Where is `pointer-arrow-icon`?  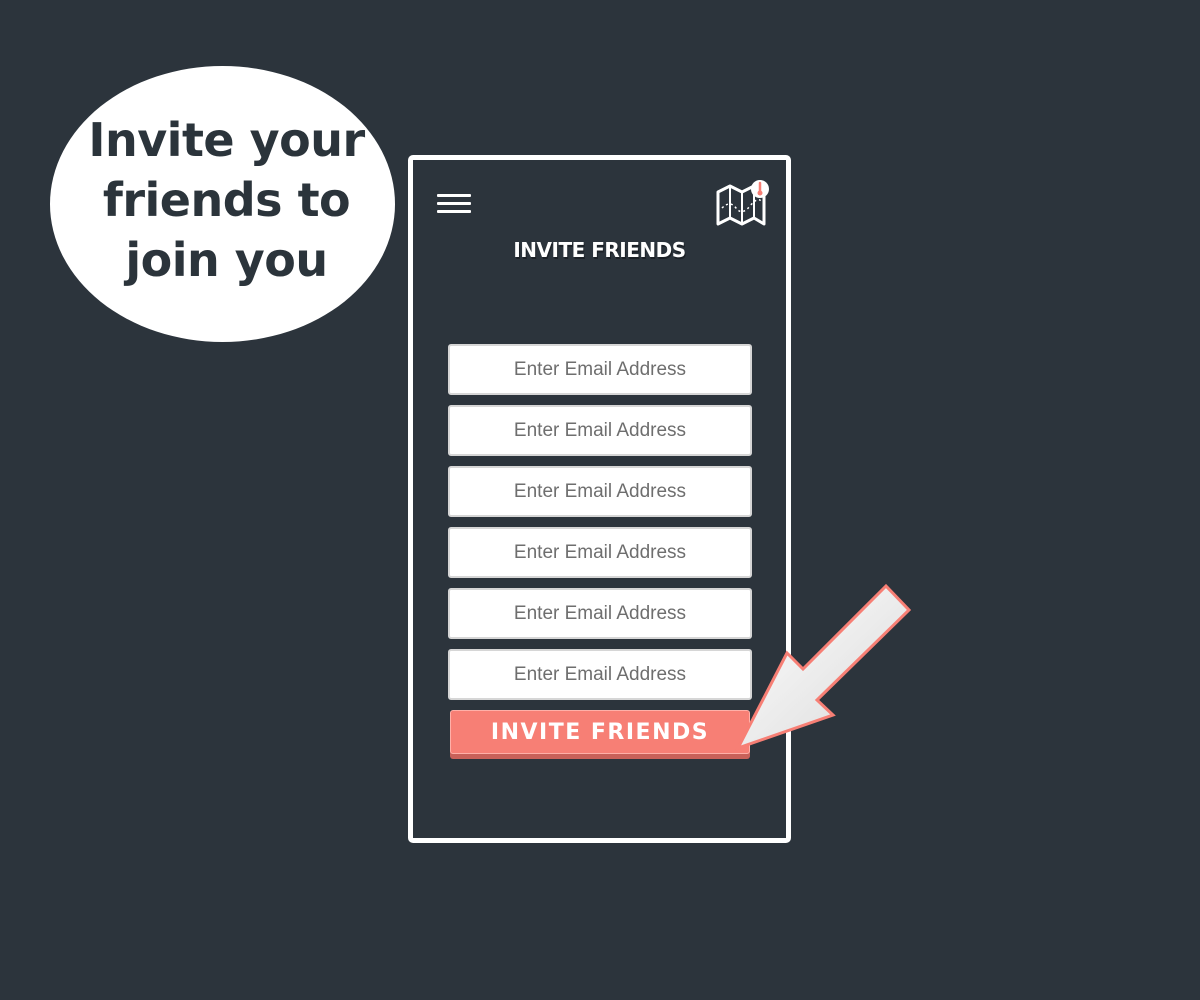 pointer-arrow-icon is located at coordinates (823, 667).